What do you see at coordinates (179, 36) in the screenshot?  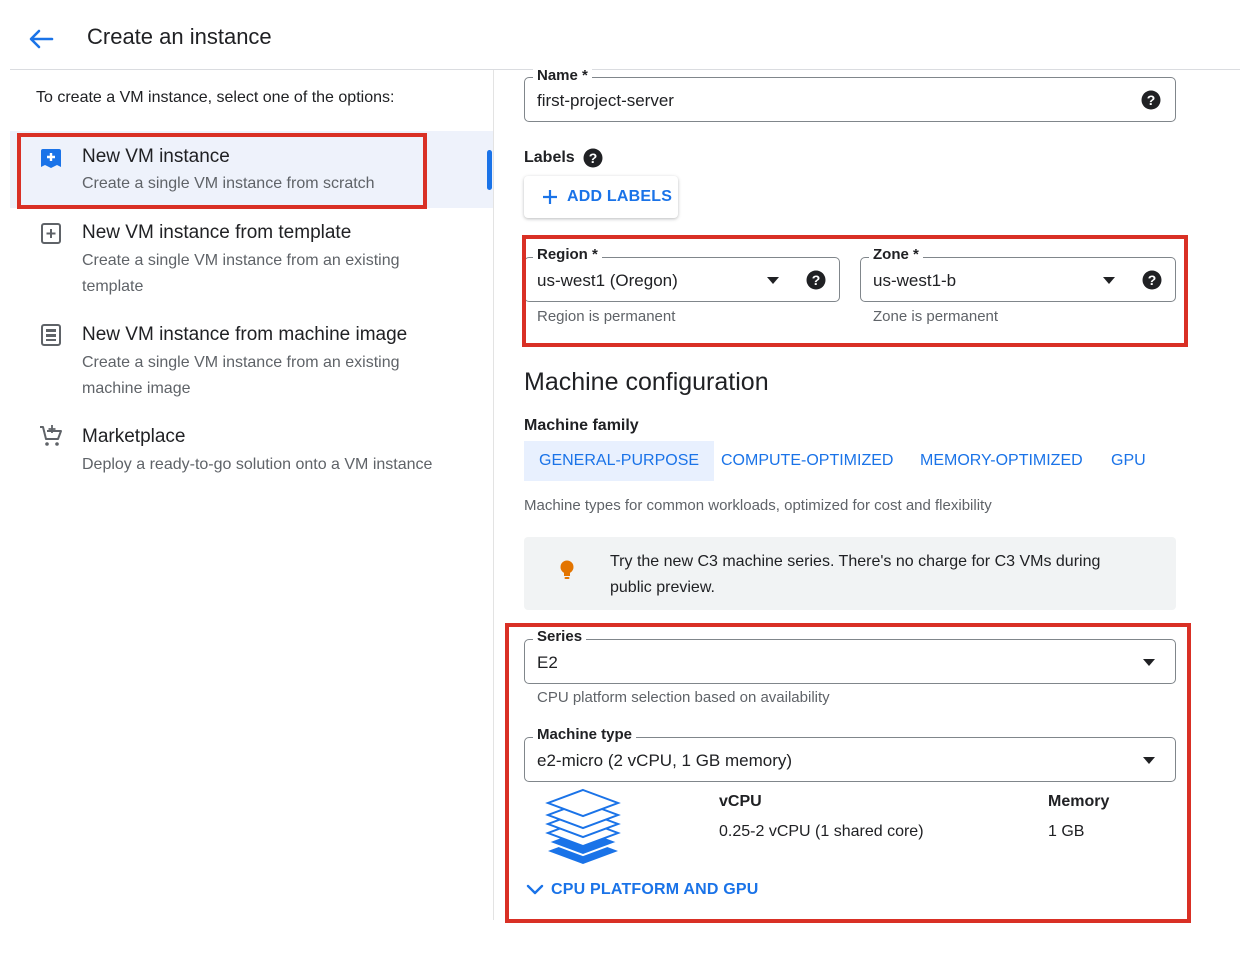 I see `page-title: Create an instance` at bounding box center [179, 36].